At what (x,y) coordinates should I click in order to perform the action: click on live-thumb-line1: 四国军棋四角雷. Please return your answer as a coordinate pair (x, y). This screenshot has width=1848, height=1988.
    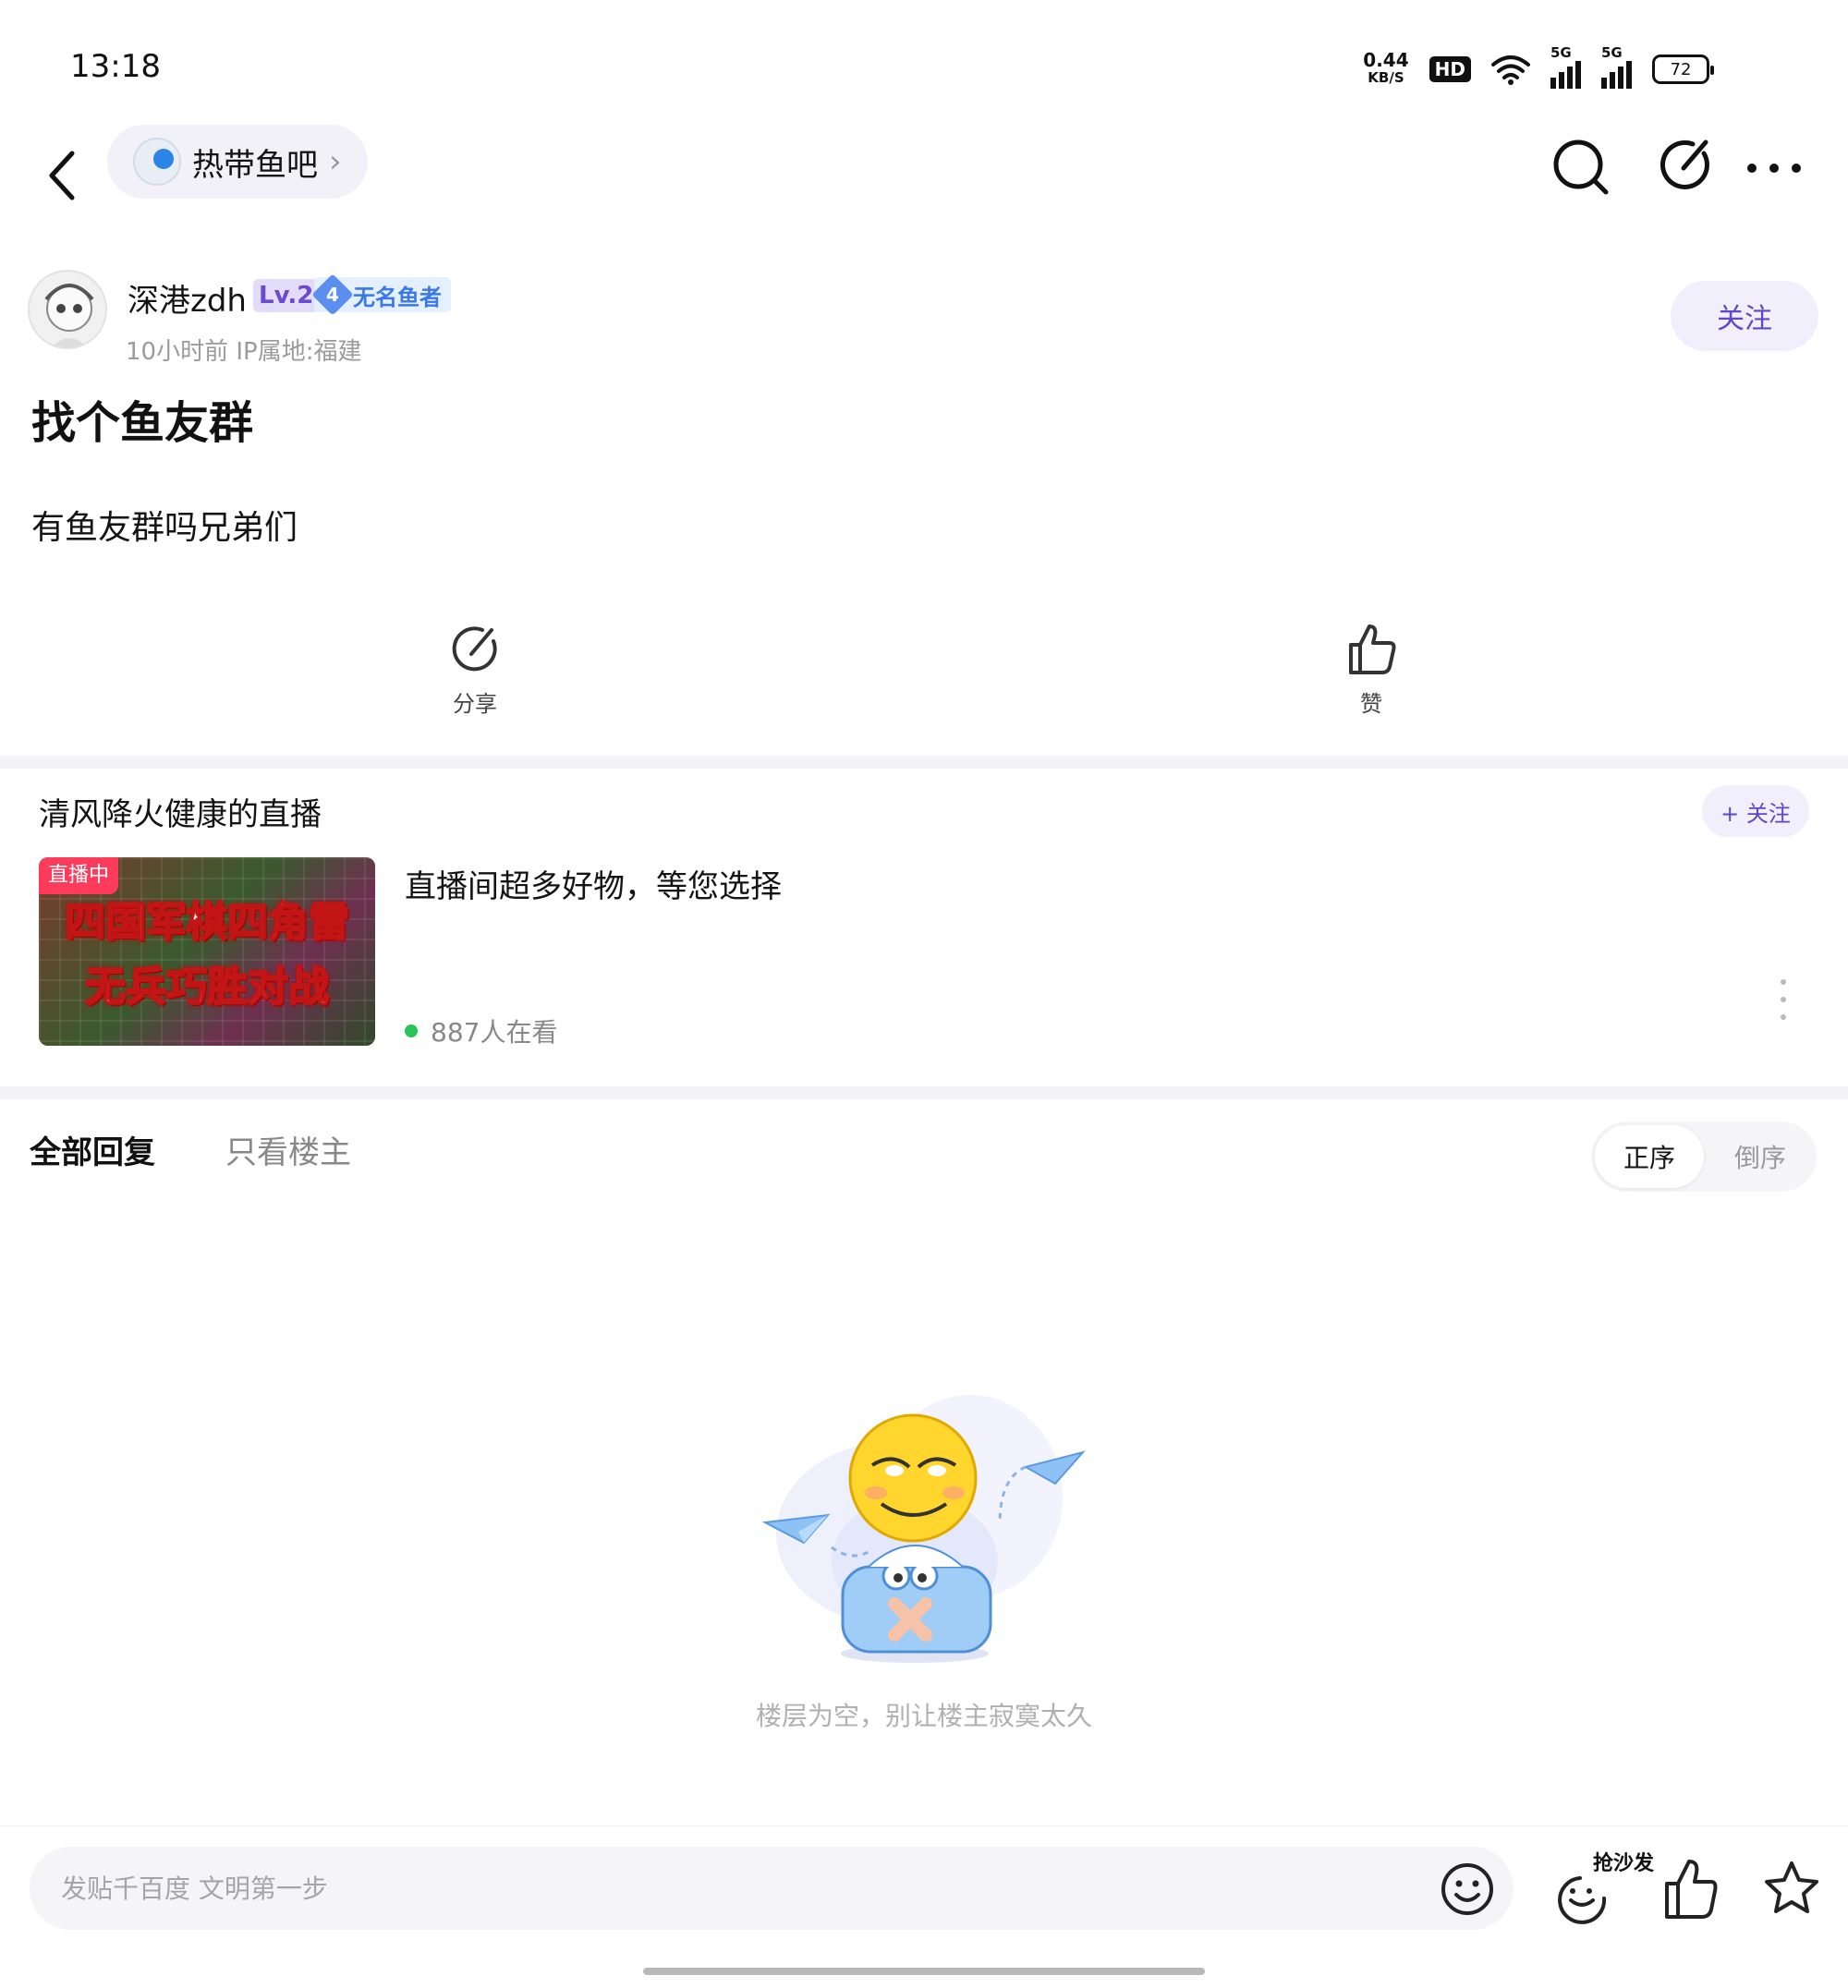
    Looking at the image, I should click on (207, 922).